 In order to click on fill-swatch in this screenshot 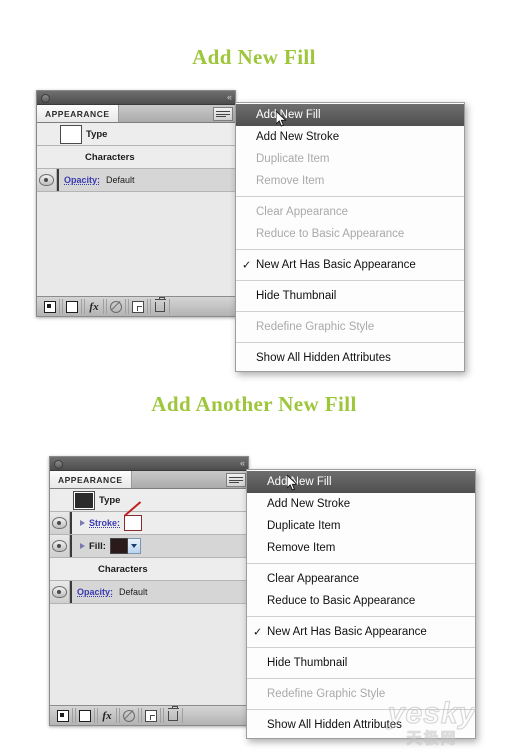, I will do `click(118, 546)`.